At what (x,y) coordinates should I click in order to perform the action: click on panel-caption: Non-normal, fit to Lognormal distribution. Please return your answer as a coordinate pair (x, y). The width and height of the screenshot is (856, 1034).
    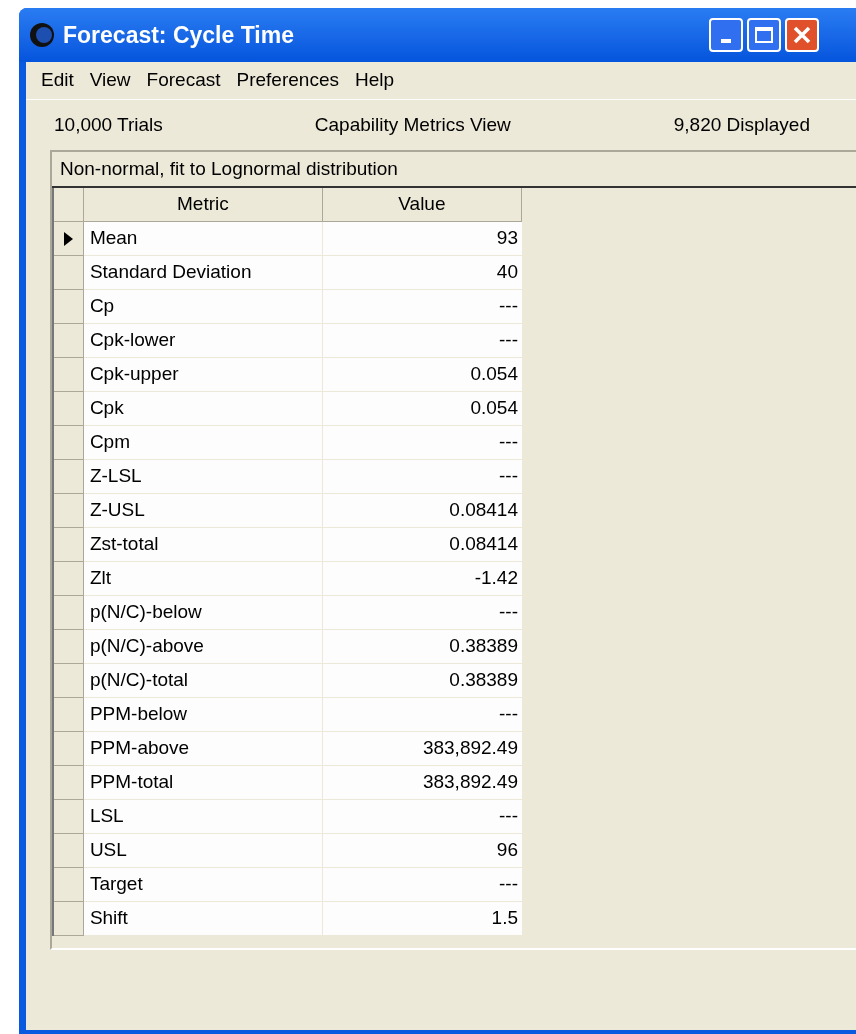
    Looking at the image, I should click on (229, 168).